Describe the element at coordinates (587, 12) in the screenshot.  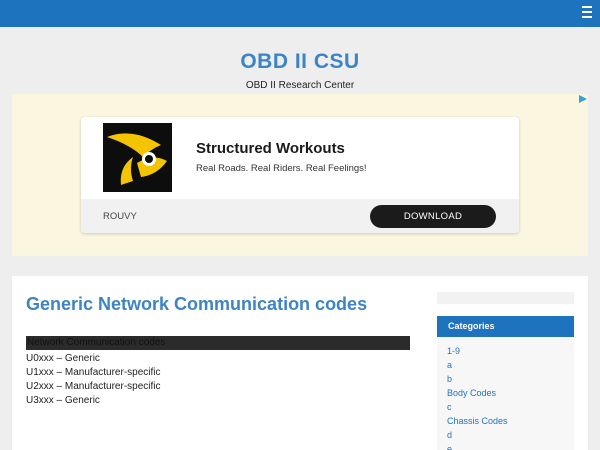
I see `hamburger-menu-icon` at that location.